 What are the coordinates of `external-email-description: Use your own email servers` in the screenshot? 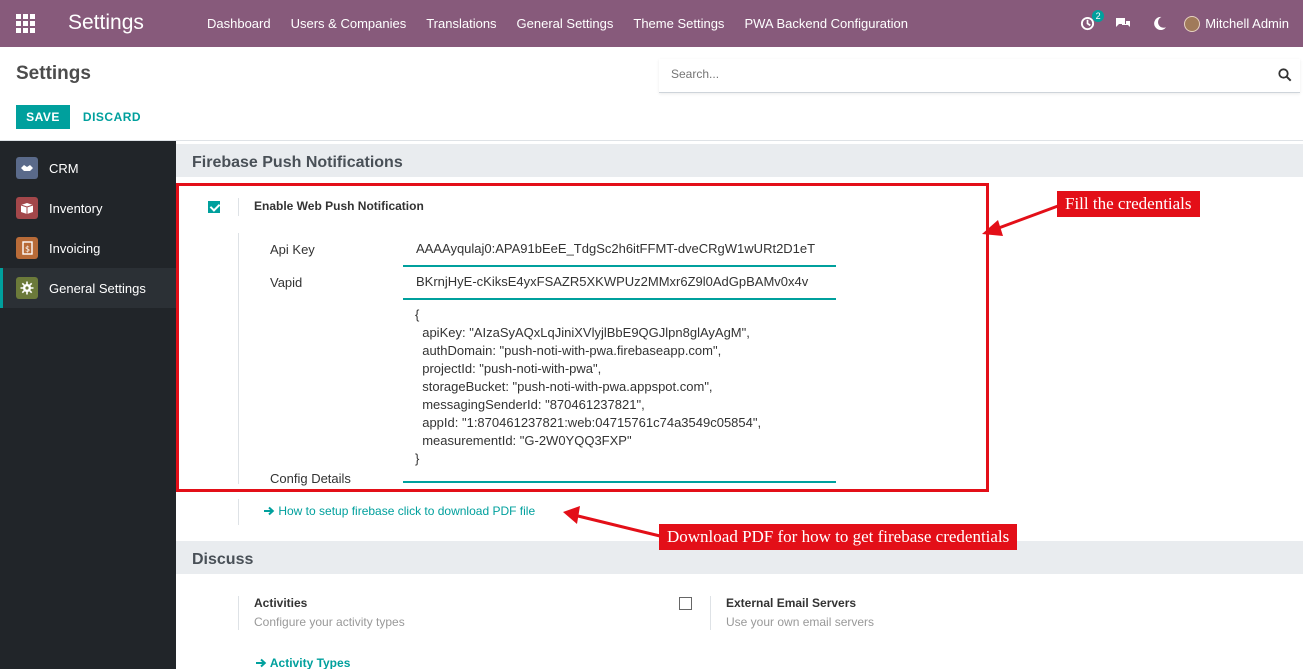 It's located at (800, 622).